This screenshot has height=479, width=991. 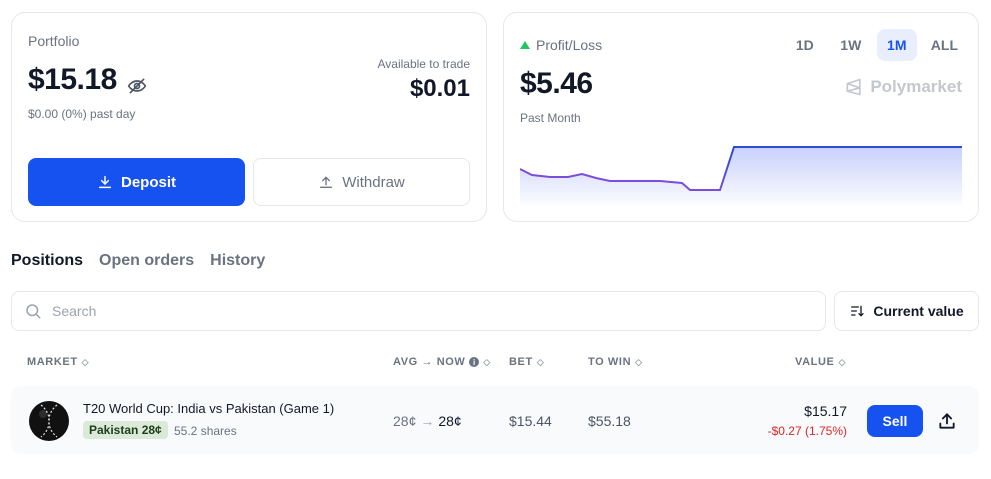 I want to click on share-icon, so click(x=947, y=421).